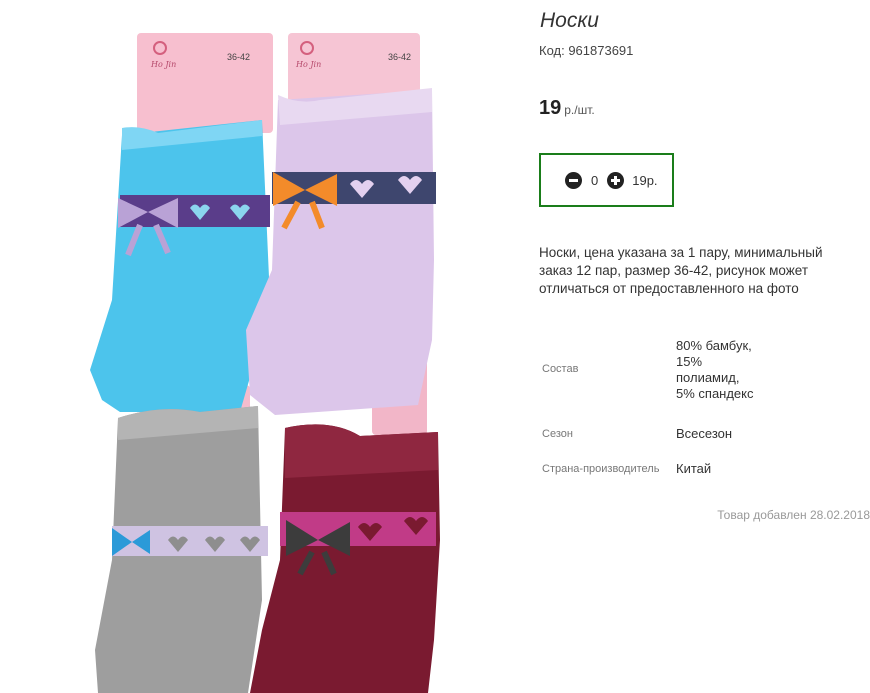 The width and height of the screenshot is (870, 693). What do you see at coordinates (238, 57) in the screenshot?
I see `tag-size-1: 36-42` at bounding box center [238, 57].